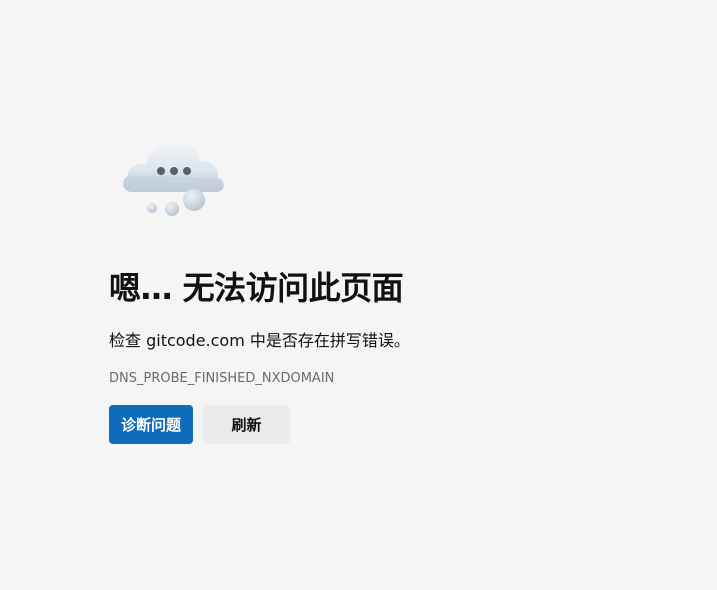  I want to click on page-title: 嗯… 无法访问此页面, so click(256, 288).